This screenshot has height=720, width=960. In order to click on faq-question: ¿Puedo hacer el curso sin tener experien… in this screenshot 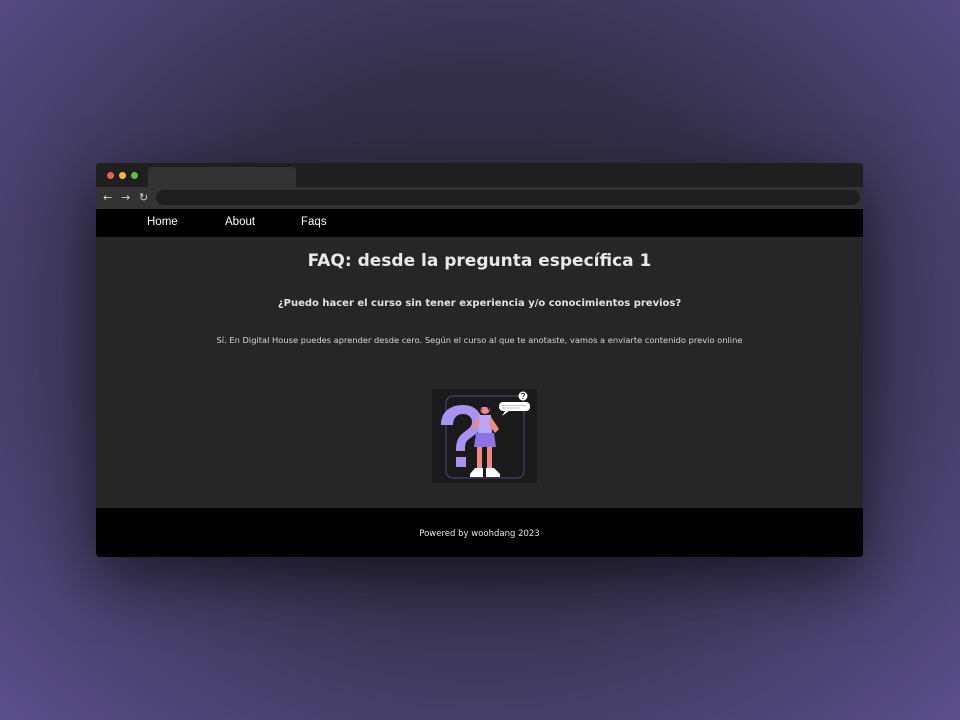, I will do `click(479, 303)`.